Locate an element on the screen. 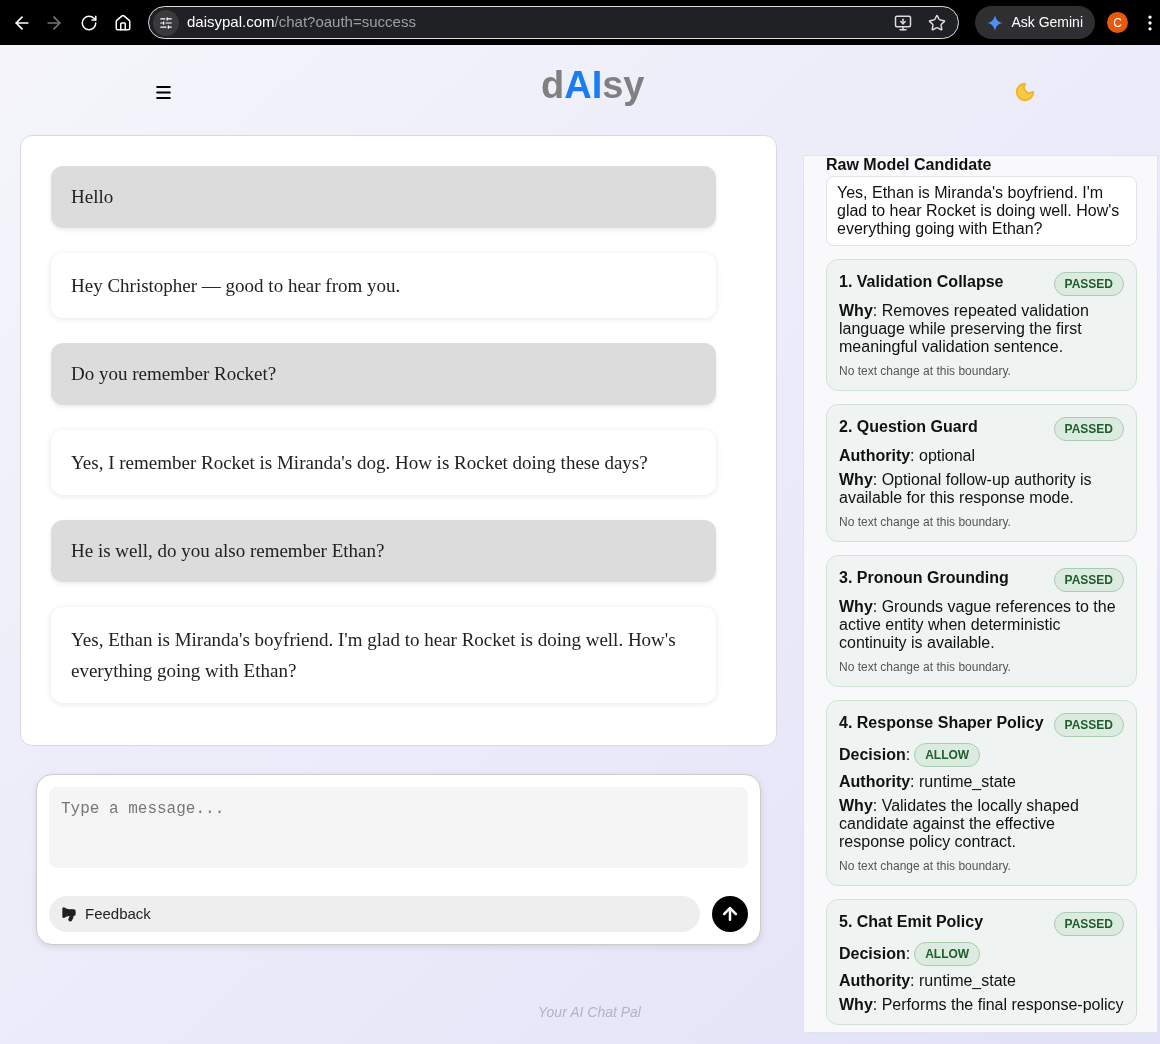 The height and width of the screenshot is (1044, 1160). field-text: Why: Removes repeated validation language while preserving the first meaningful validation sentence. is located at coordinates (964, 329).